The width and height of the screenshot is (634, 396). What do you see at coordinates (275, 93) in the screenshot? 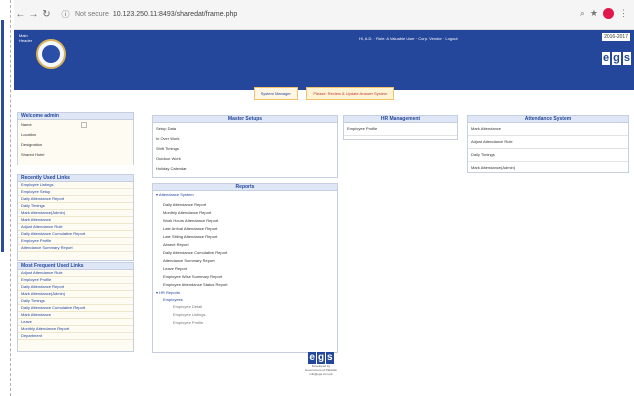
I see `system-manager-button: System Manager` at bounding box center [275, 93].